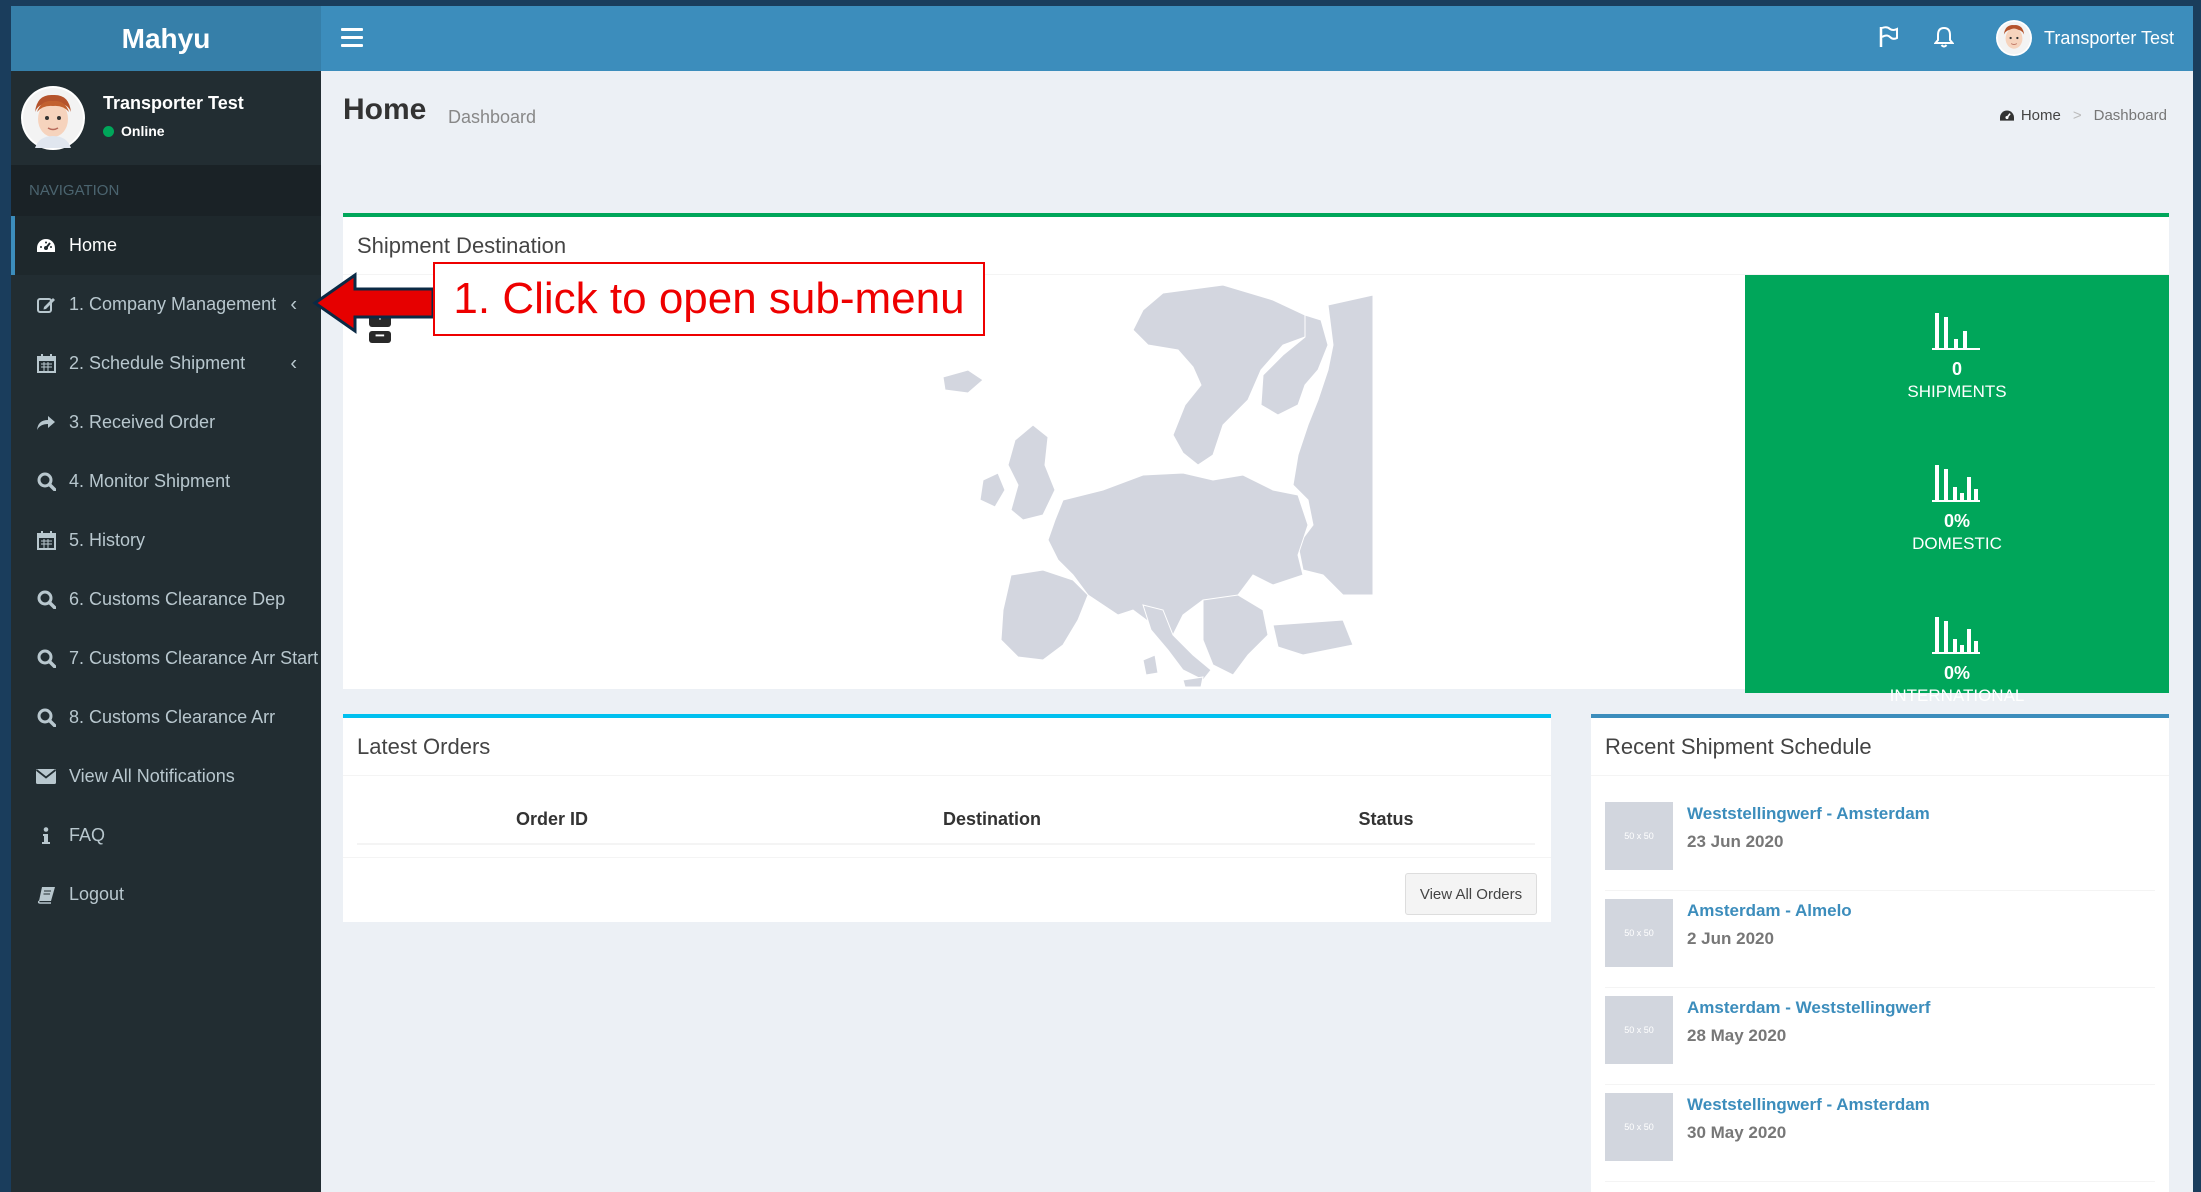  Describe the element at coordinates (2109, 37) in the screenshot. I see `header-user-name: Transporter Test` at that location.